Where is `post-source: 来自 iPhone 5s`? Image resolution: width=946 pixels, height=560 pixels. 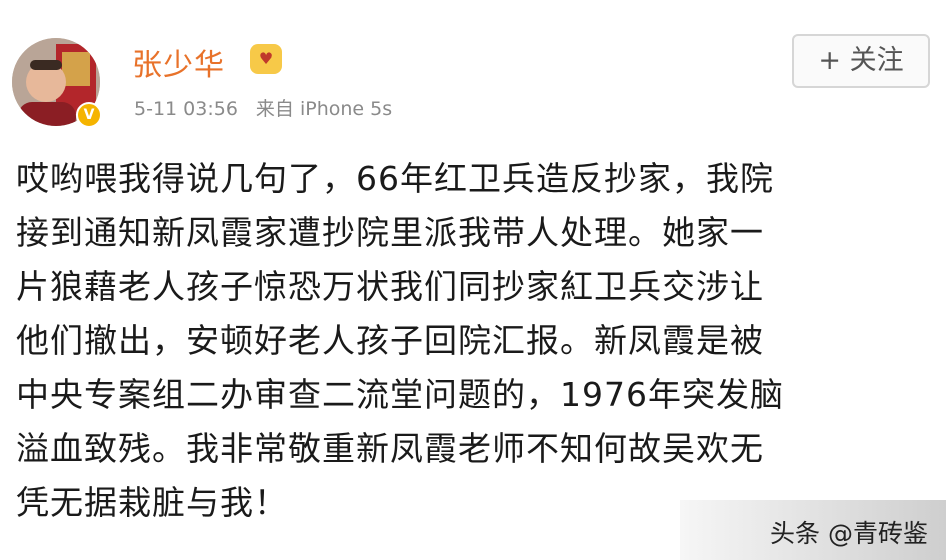 post-source: 来自 iPhone 5s is located at coordinates (324, 109).